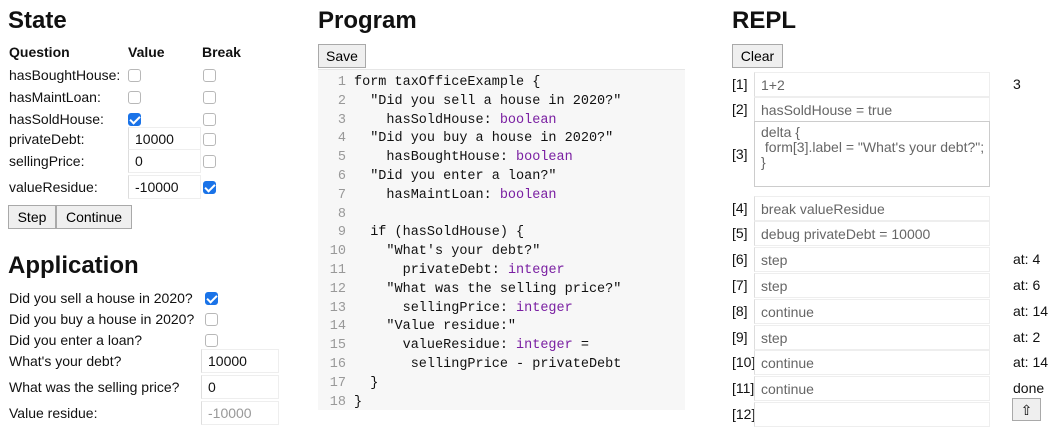  What do you see at coordinates (439, 233) in the screenshot?
I see `code-text: if (hasSoldHouse) {` at bounding box center [439, 233].